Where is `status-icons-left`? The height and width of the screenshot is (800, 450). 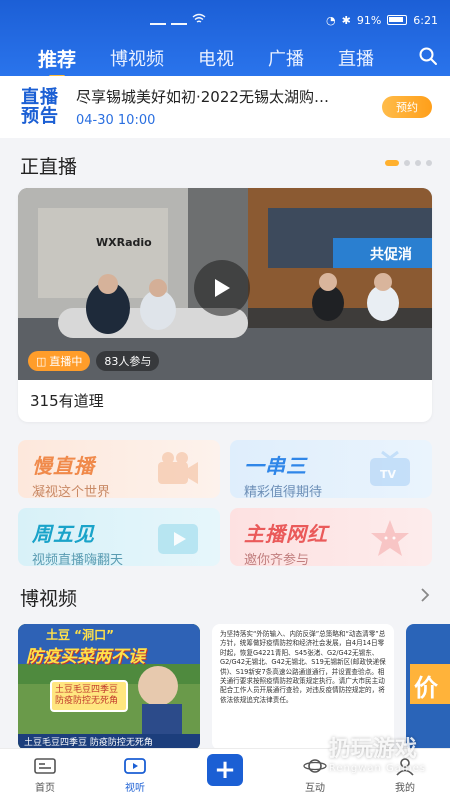 status-icons-left is located at coordinates (178, 20).